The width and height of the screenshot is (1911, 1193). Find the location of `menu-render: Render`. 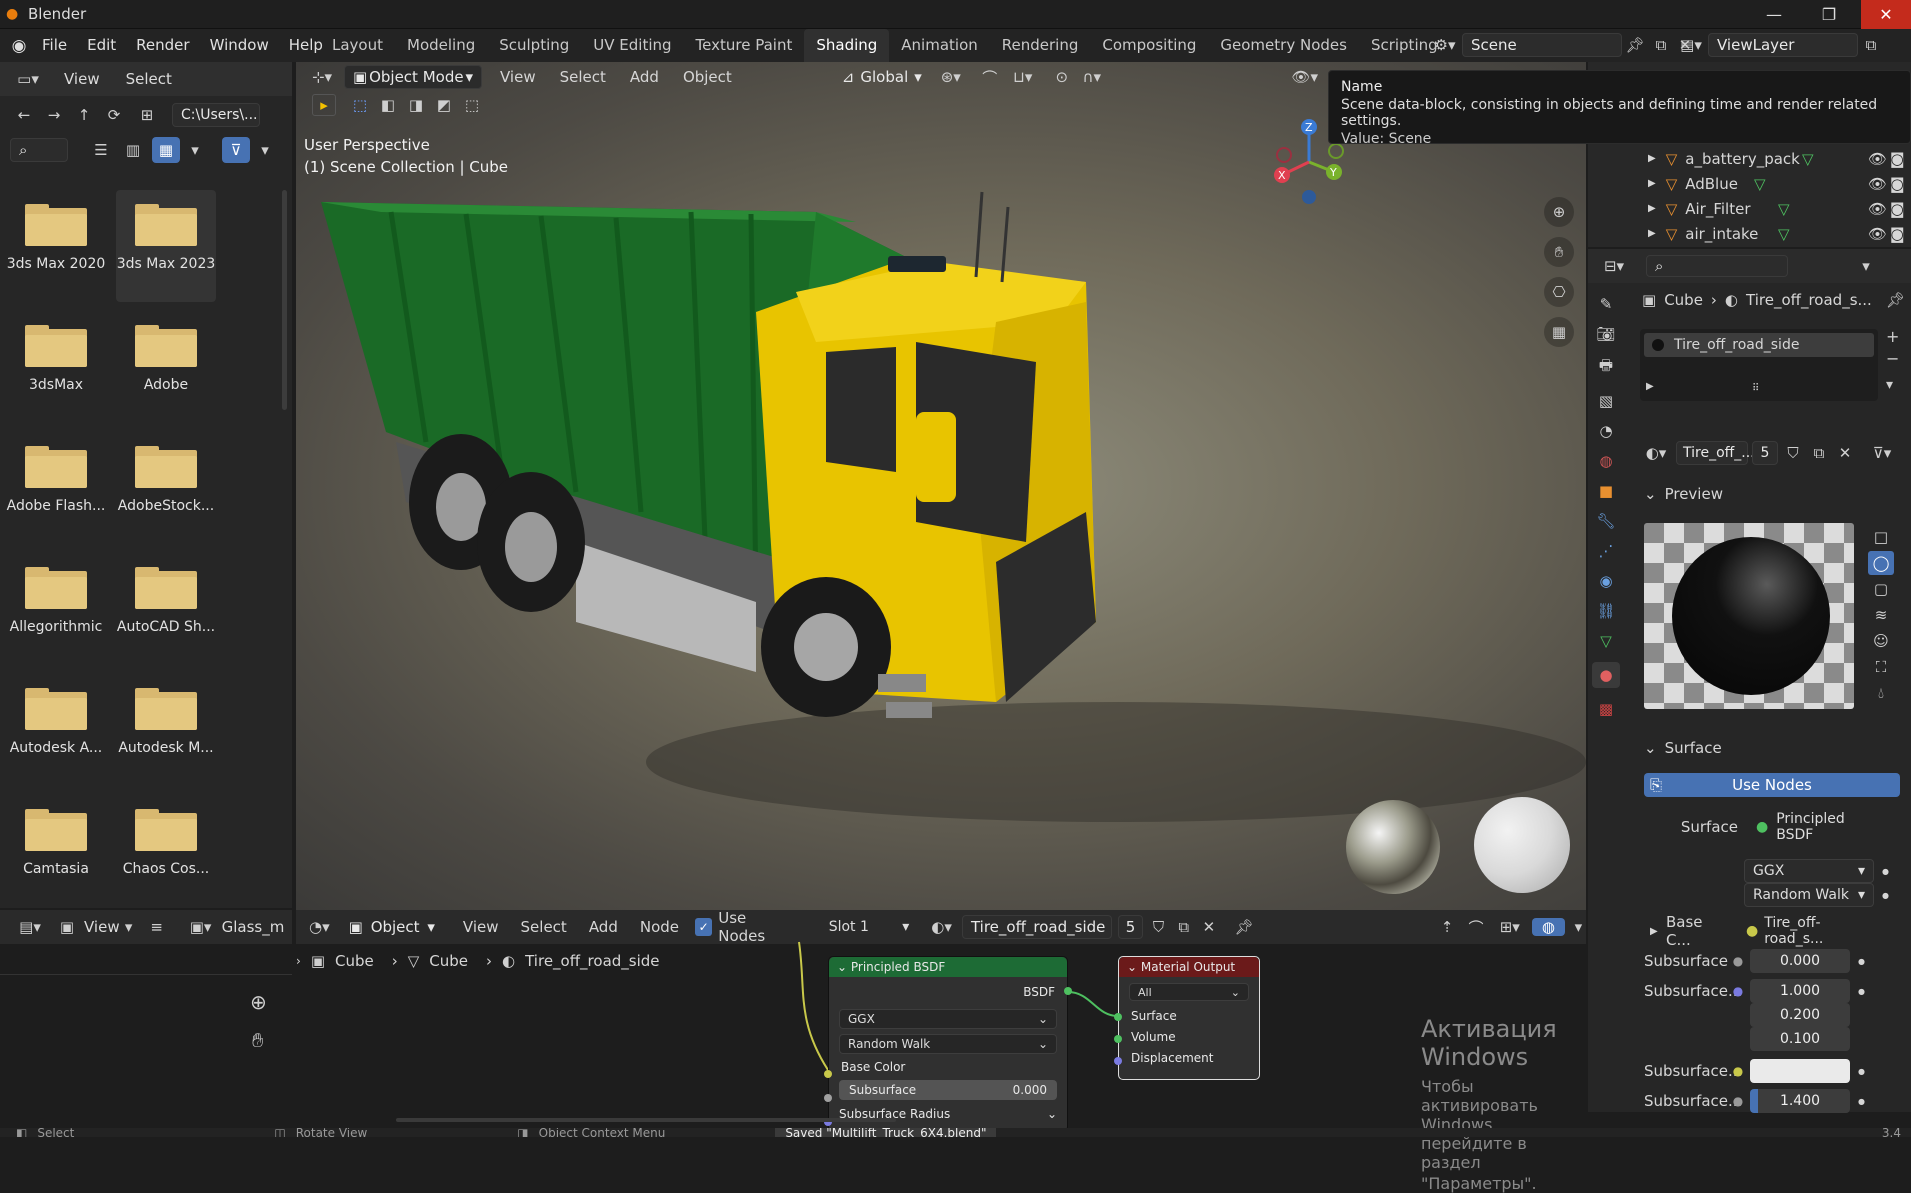

menu-render: Render is located at coordinates (162, 45).